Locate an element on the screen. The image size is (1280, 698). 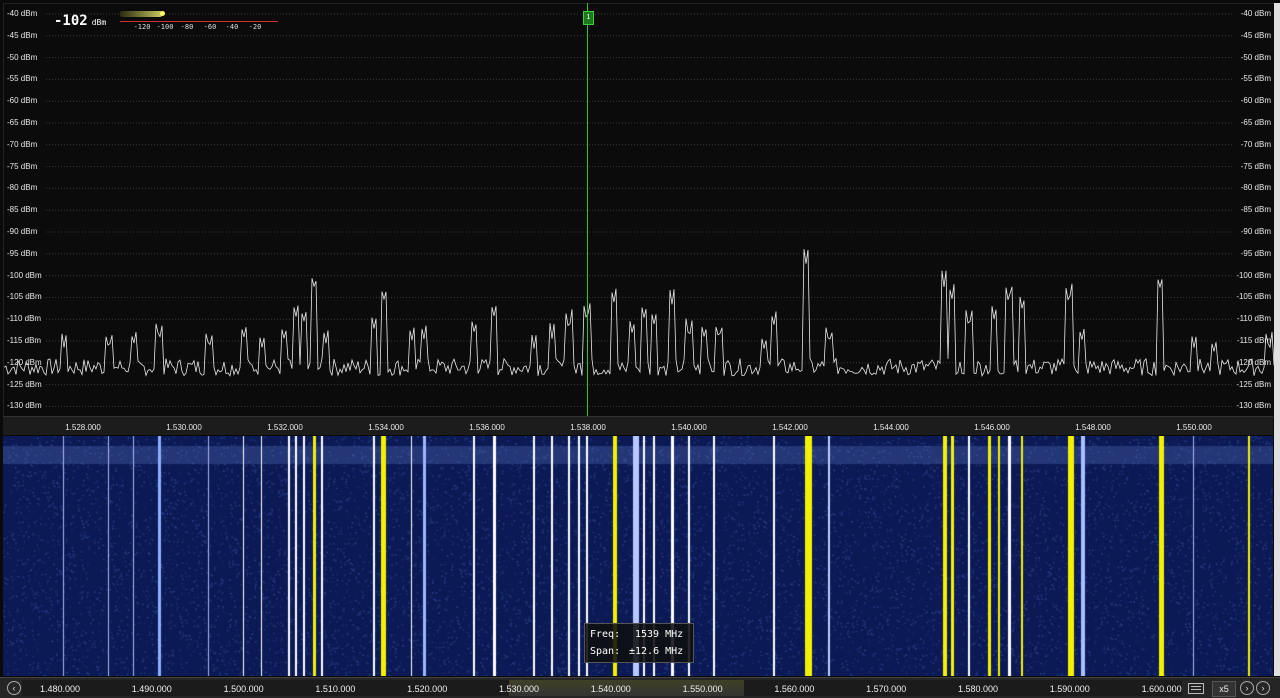
y-axis-label-left: -125 dBm is located at coordinates (24, 384).